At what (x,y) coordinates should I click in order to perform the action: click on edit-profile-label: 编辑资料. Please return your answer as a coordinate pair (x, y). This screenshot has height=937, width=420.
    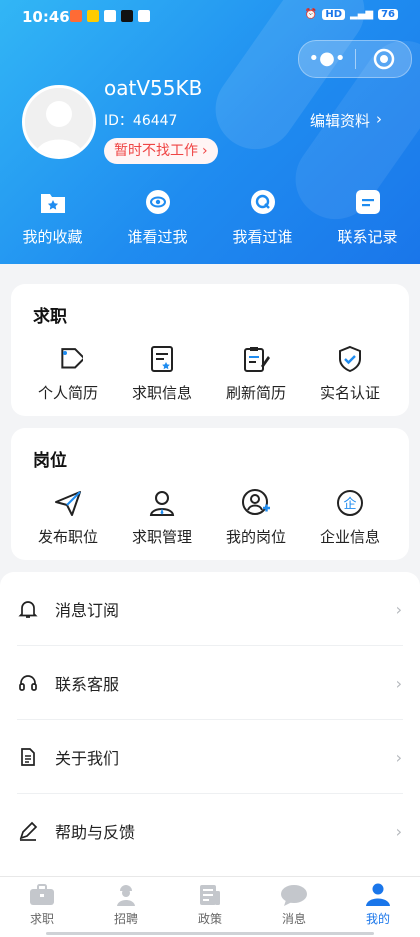
    Looking at the image, I should click on (340, 121).